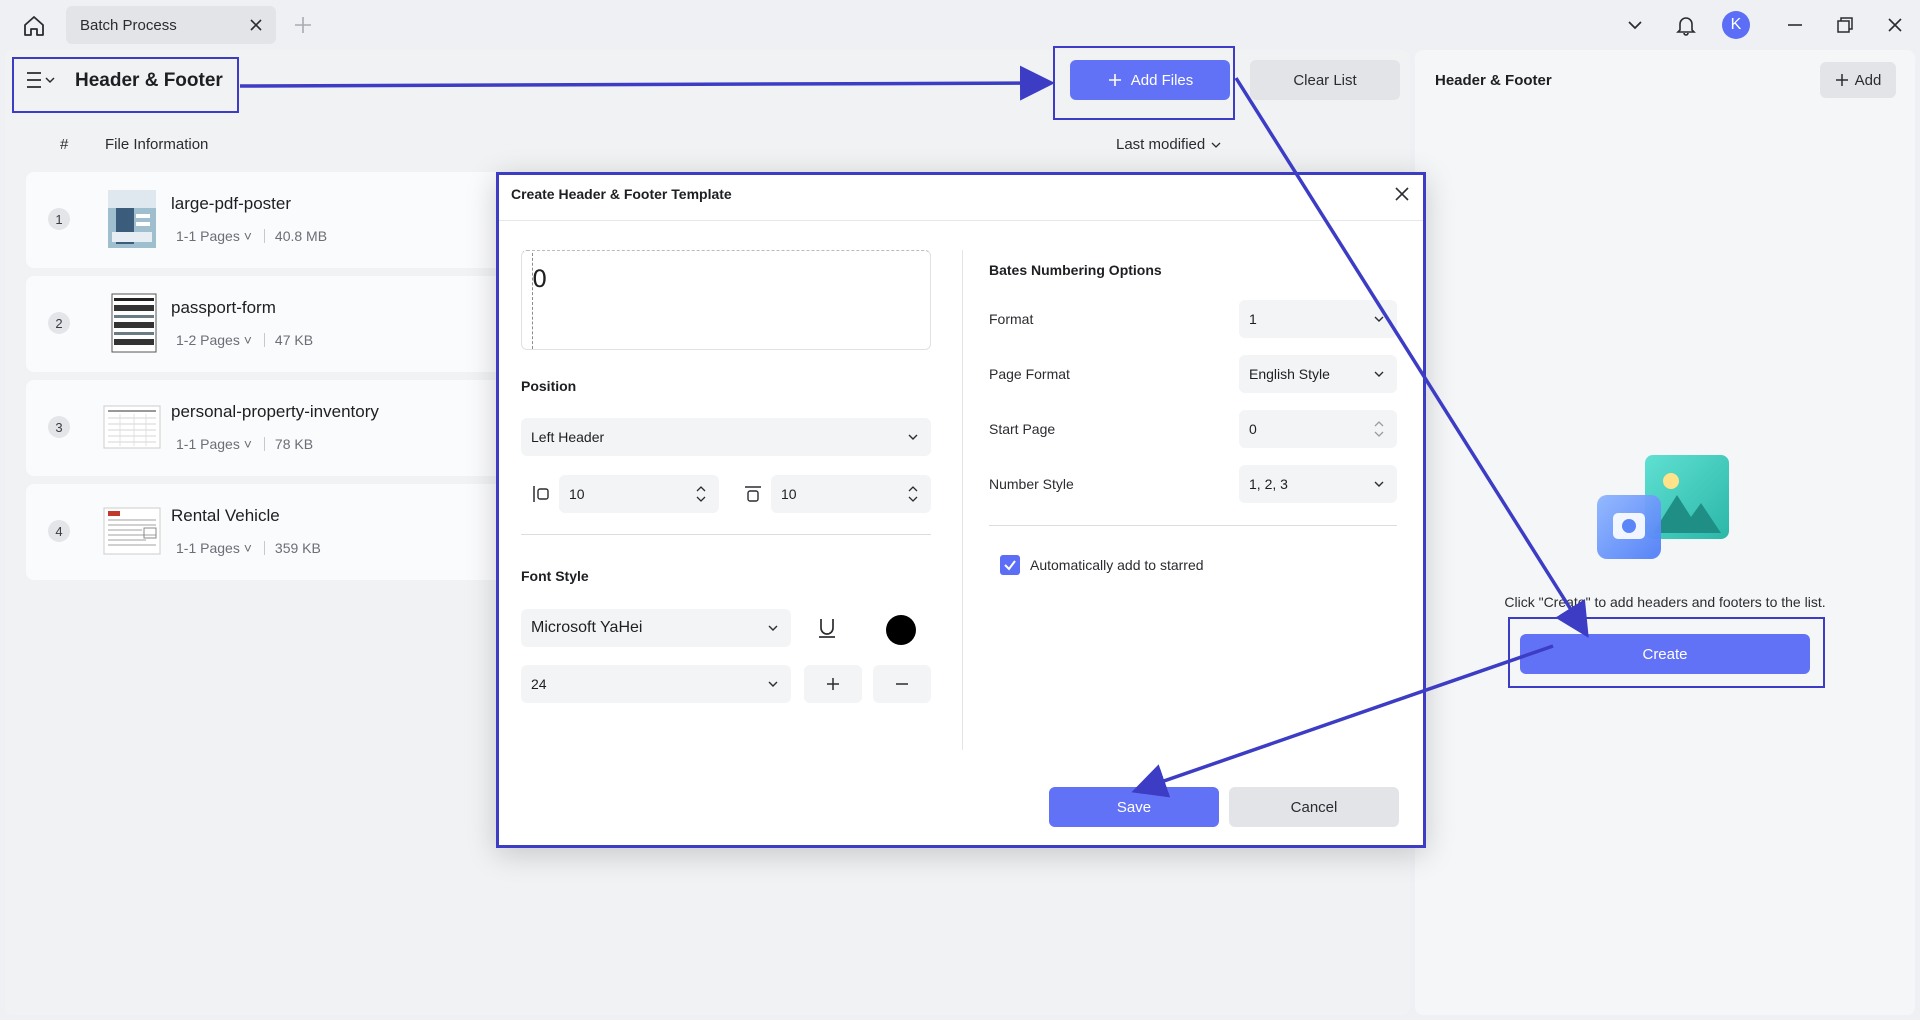 The width and height of the screenshot is (1920, 1020). I want to click on tab-batch-process: Batch Process, so click(171, 25).